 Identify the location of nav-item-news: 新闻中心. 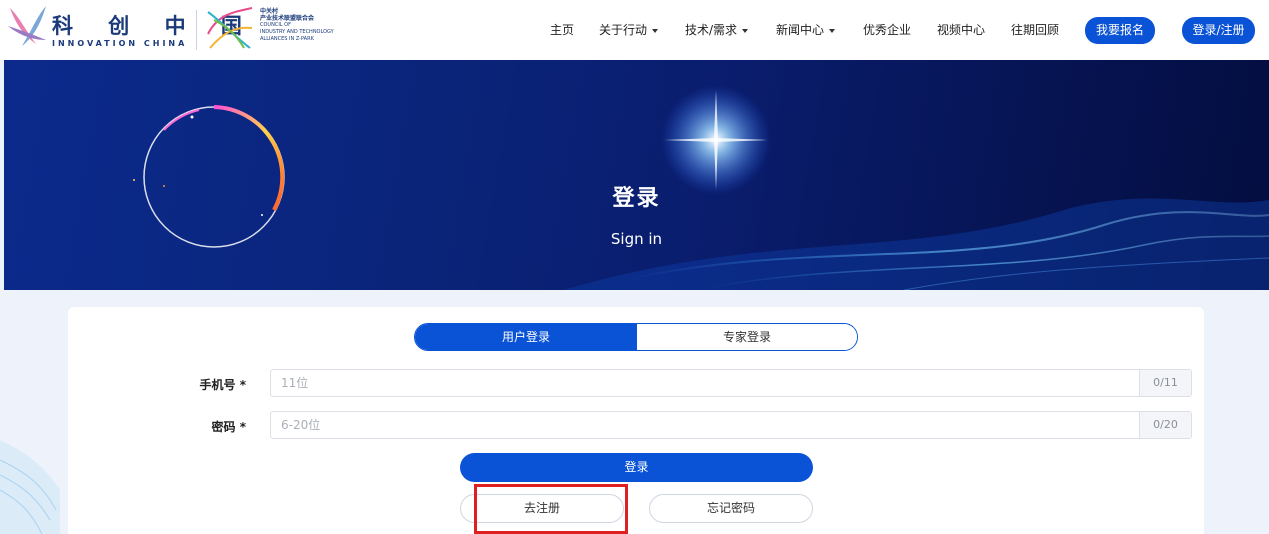
(806, 30).